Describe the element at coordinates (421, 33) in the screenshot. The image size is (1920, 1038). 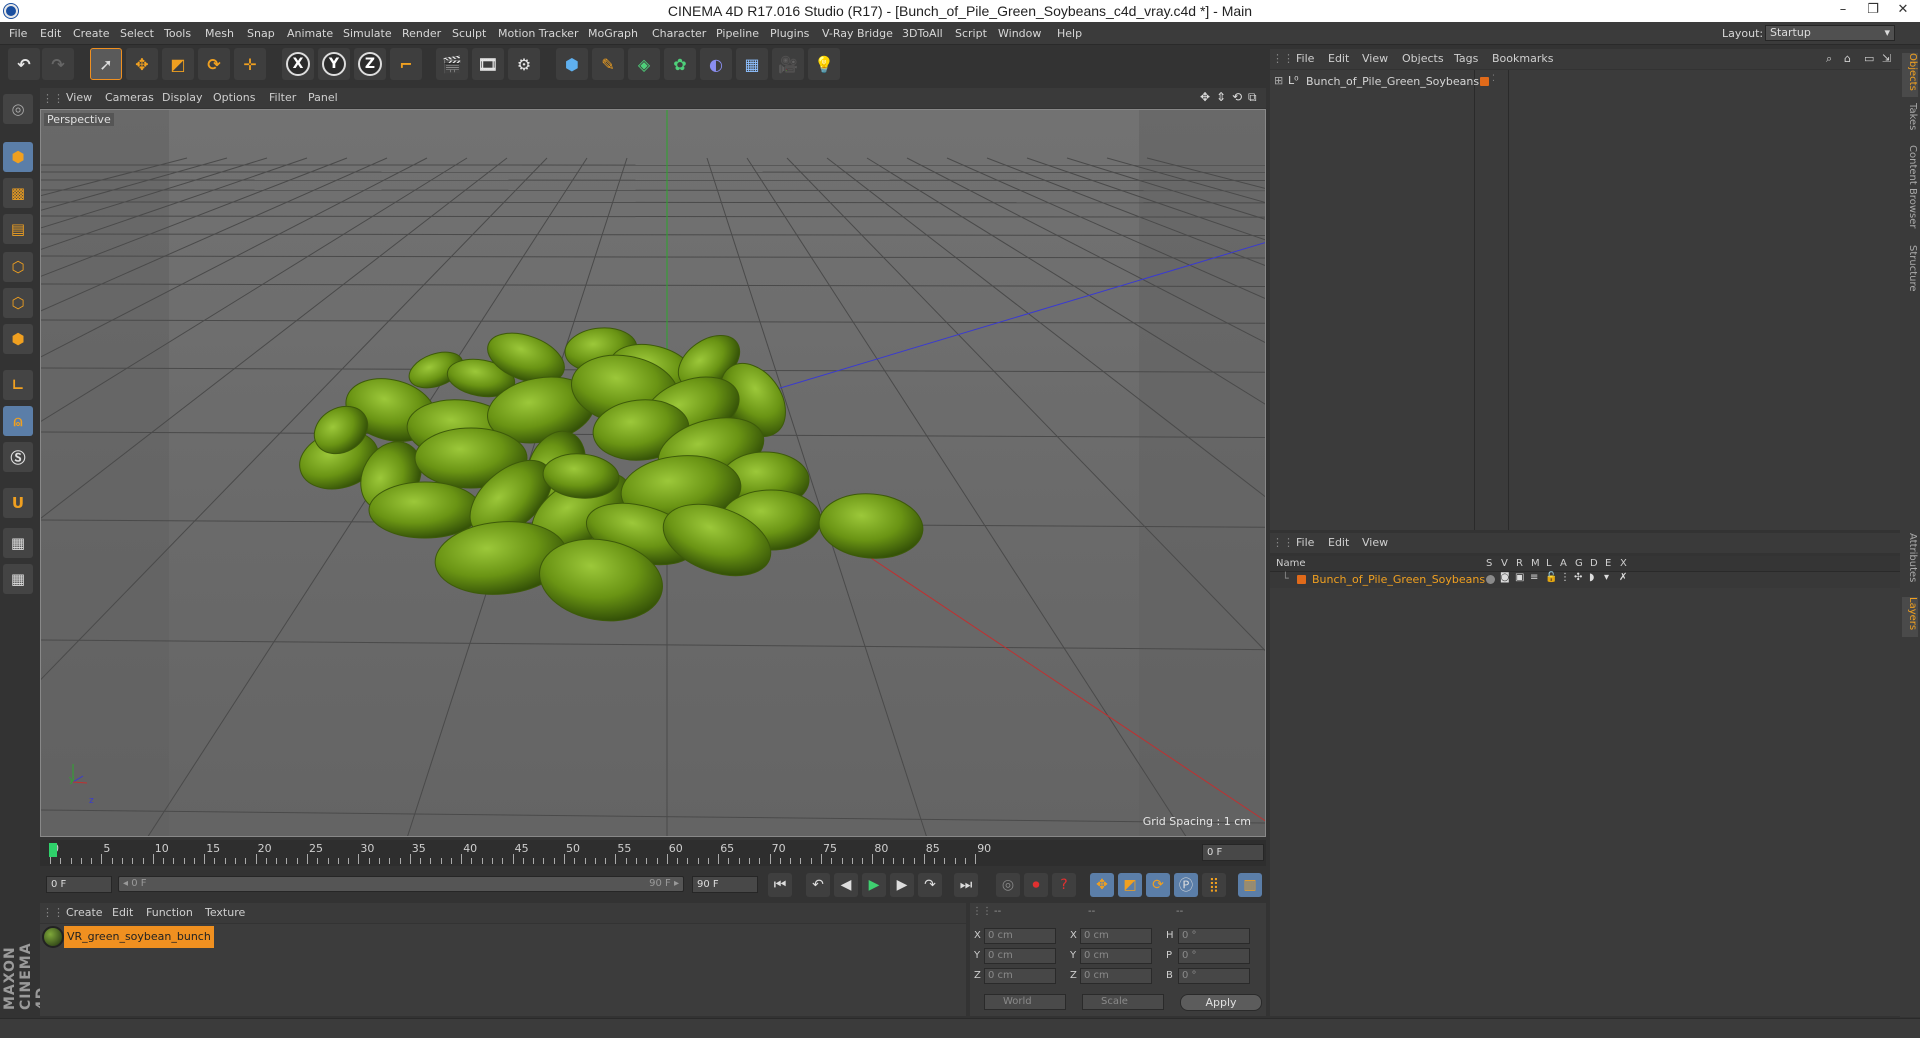
I see `menu-render: Render` at that location.